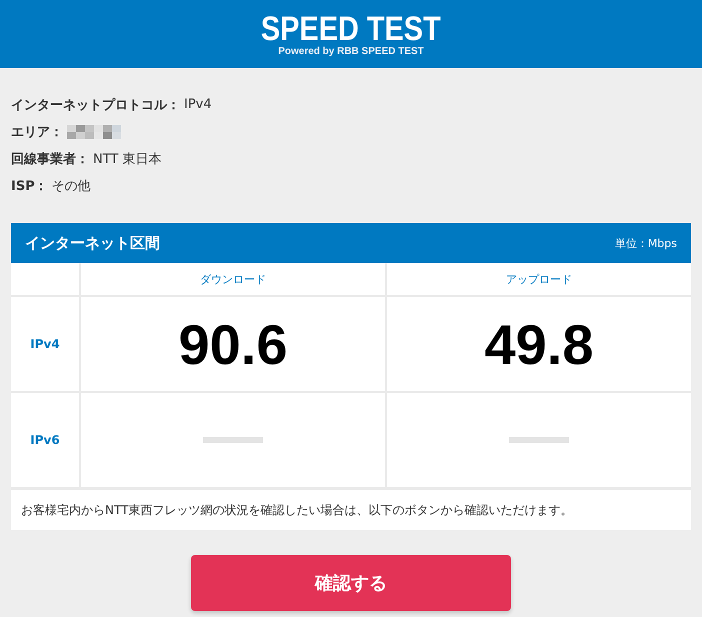 The image size is (702, 617). Describe the element at coordinates (45, 279) in the screenshot. I see `table-cell` at that location.